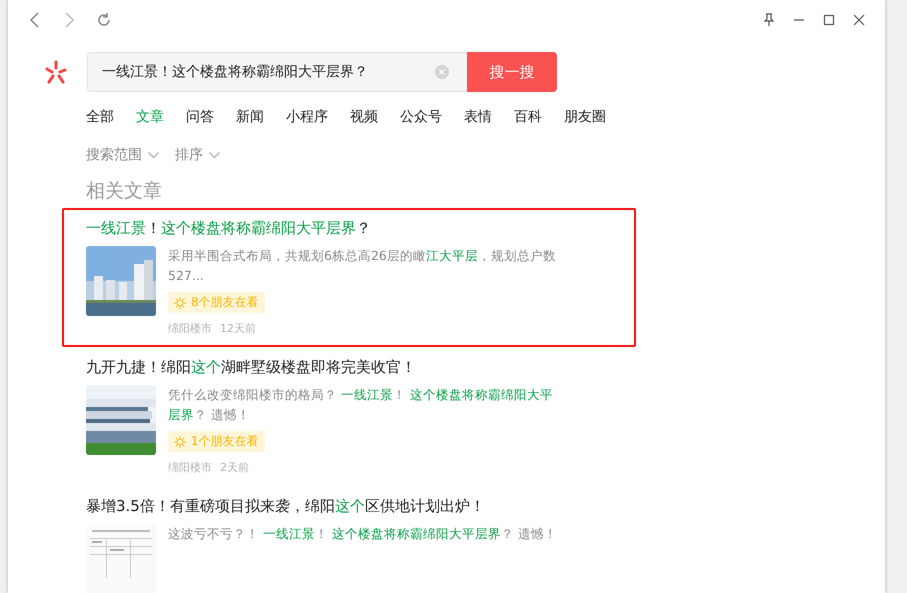  What do you see at coordinates (56, 72) in the screenshot?
I see `logo-icon` at bounding box center [56, 72].